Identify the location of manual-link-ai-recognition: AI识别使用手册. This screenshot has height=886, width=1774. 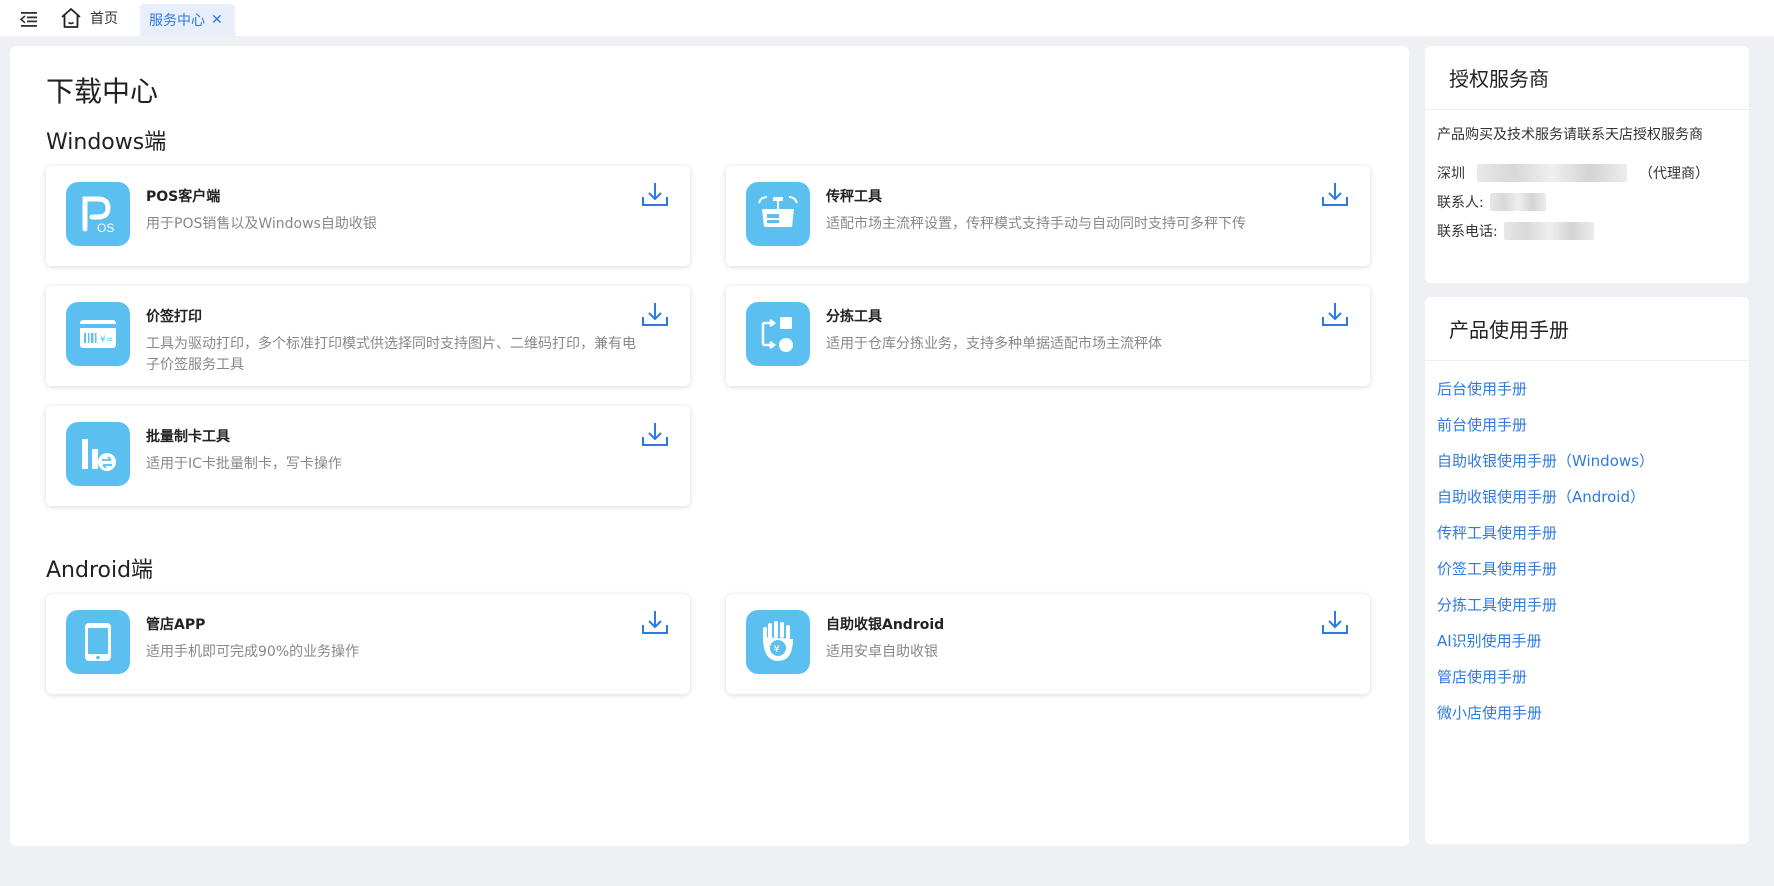
(1587, 641).